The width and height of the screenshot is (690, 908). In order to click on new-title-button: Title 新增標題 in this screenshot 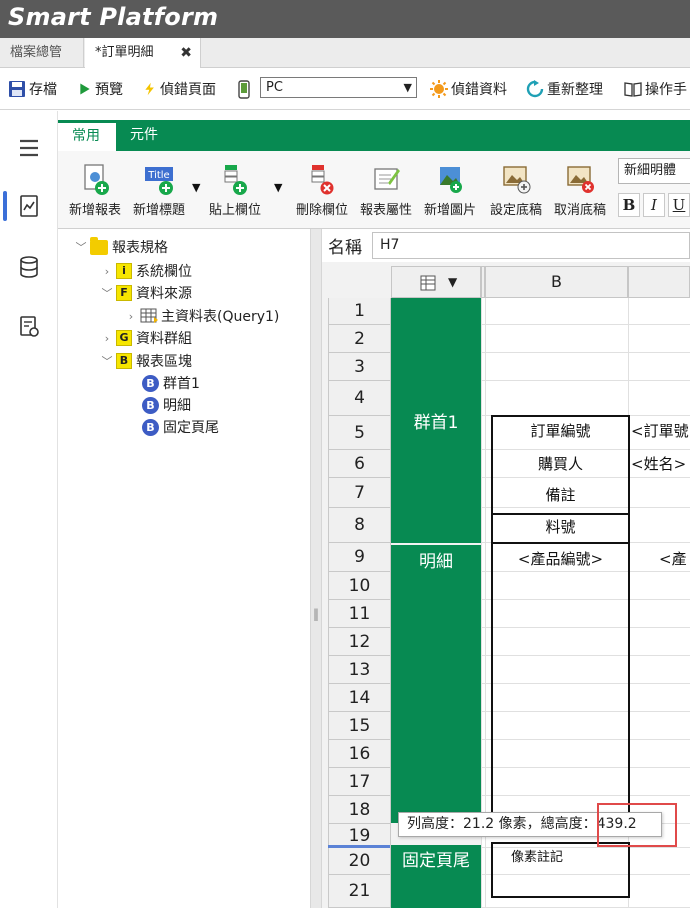, I will do `click(159, 190)`.